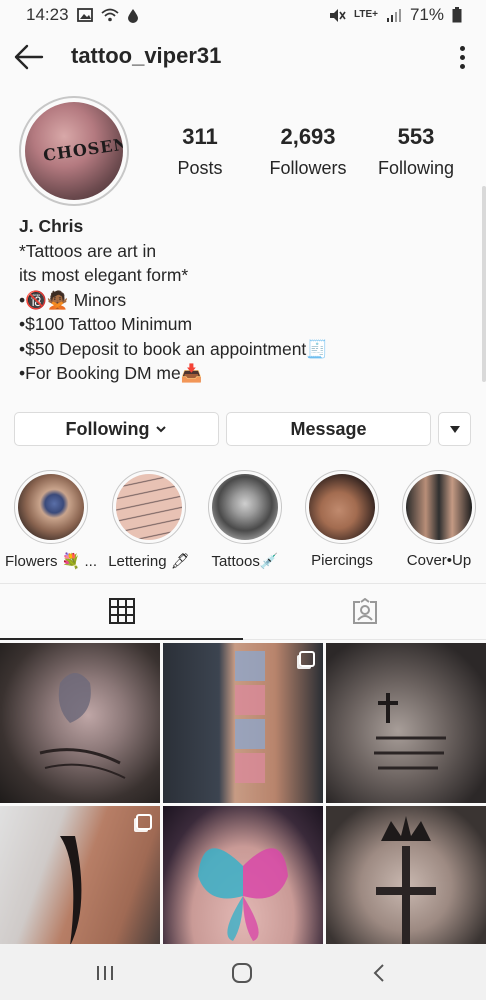 The width and height of the screenshot is (486, 1000). I want to click on highlight-tattoos: Tattoos💉, so click(245, 520).